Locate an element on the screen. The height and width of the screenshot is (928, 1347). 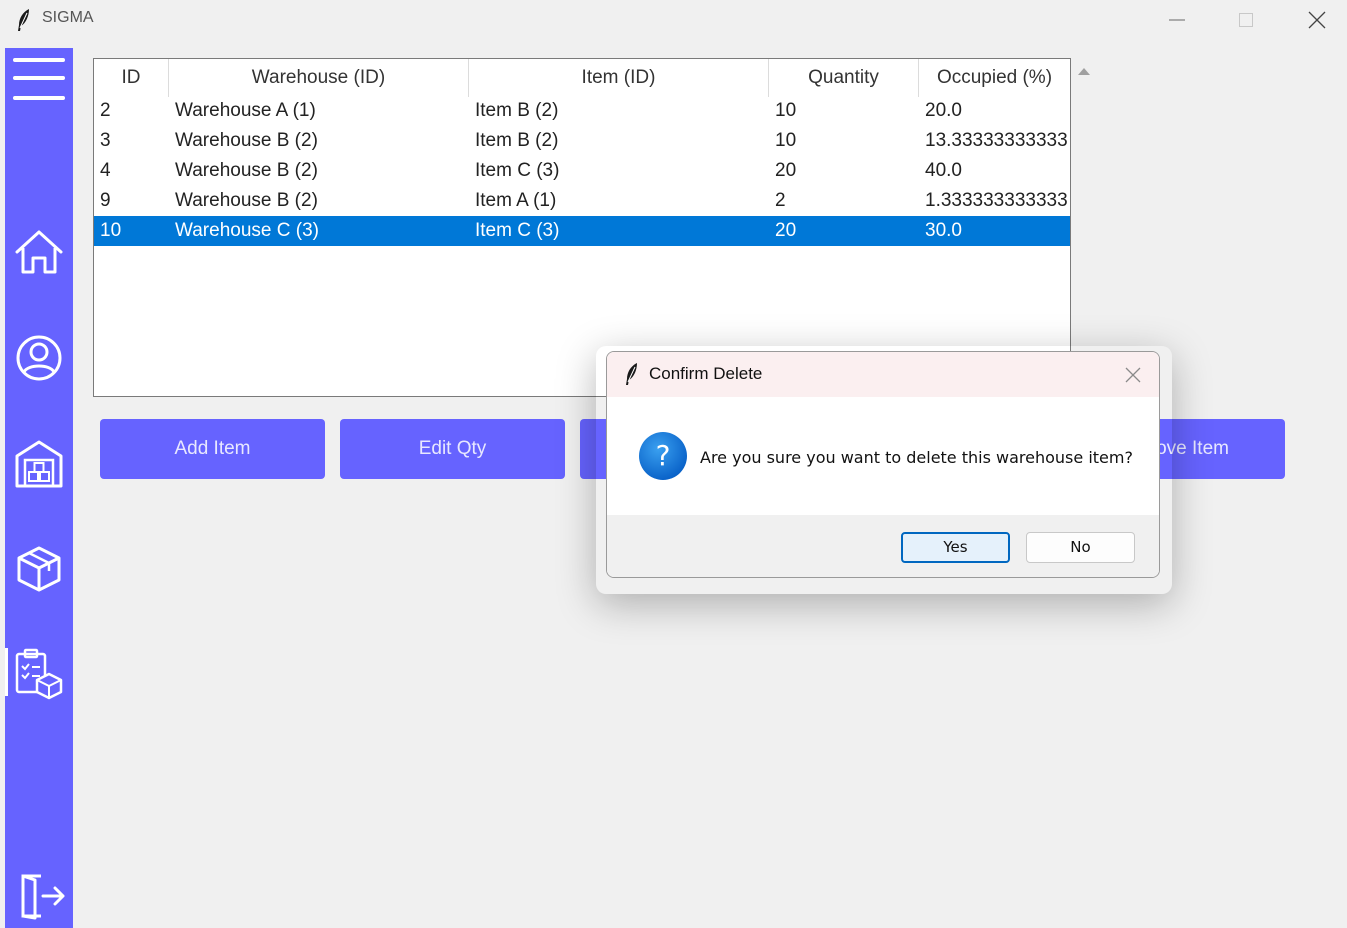
maximize-button is located at coordinates (1246, 20).